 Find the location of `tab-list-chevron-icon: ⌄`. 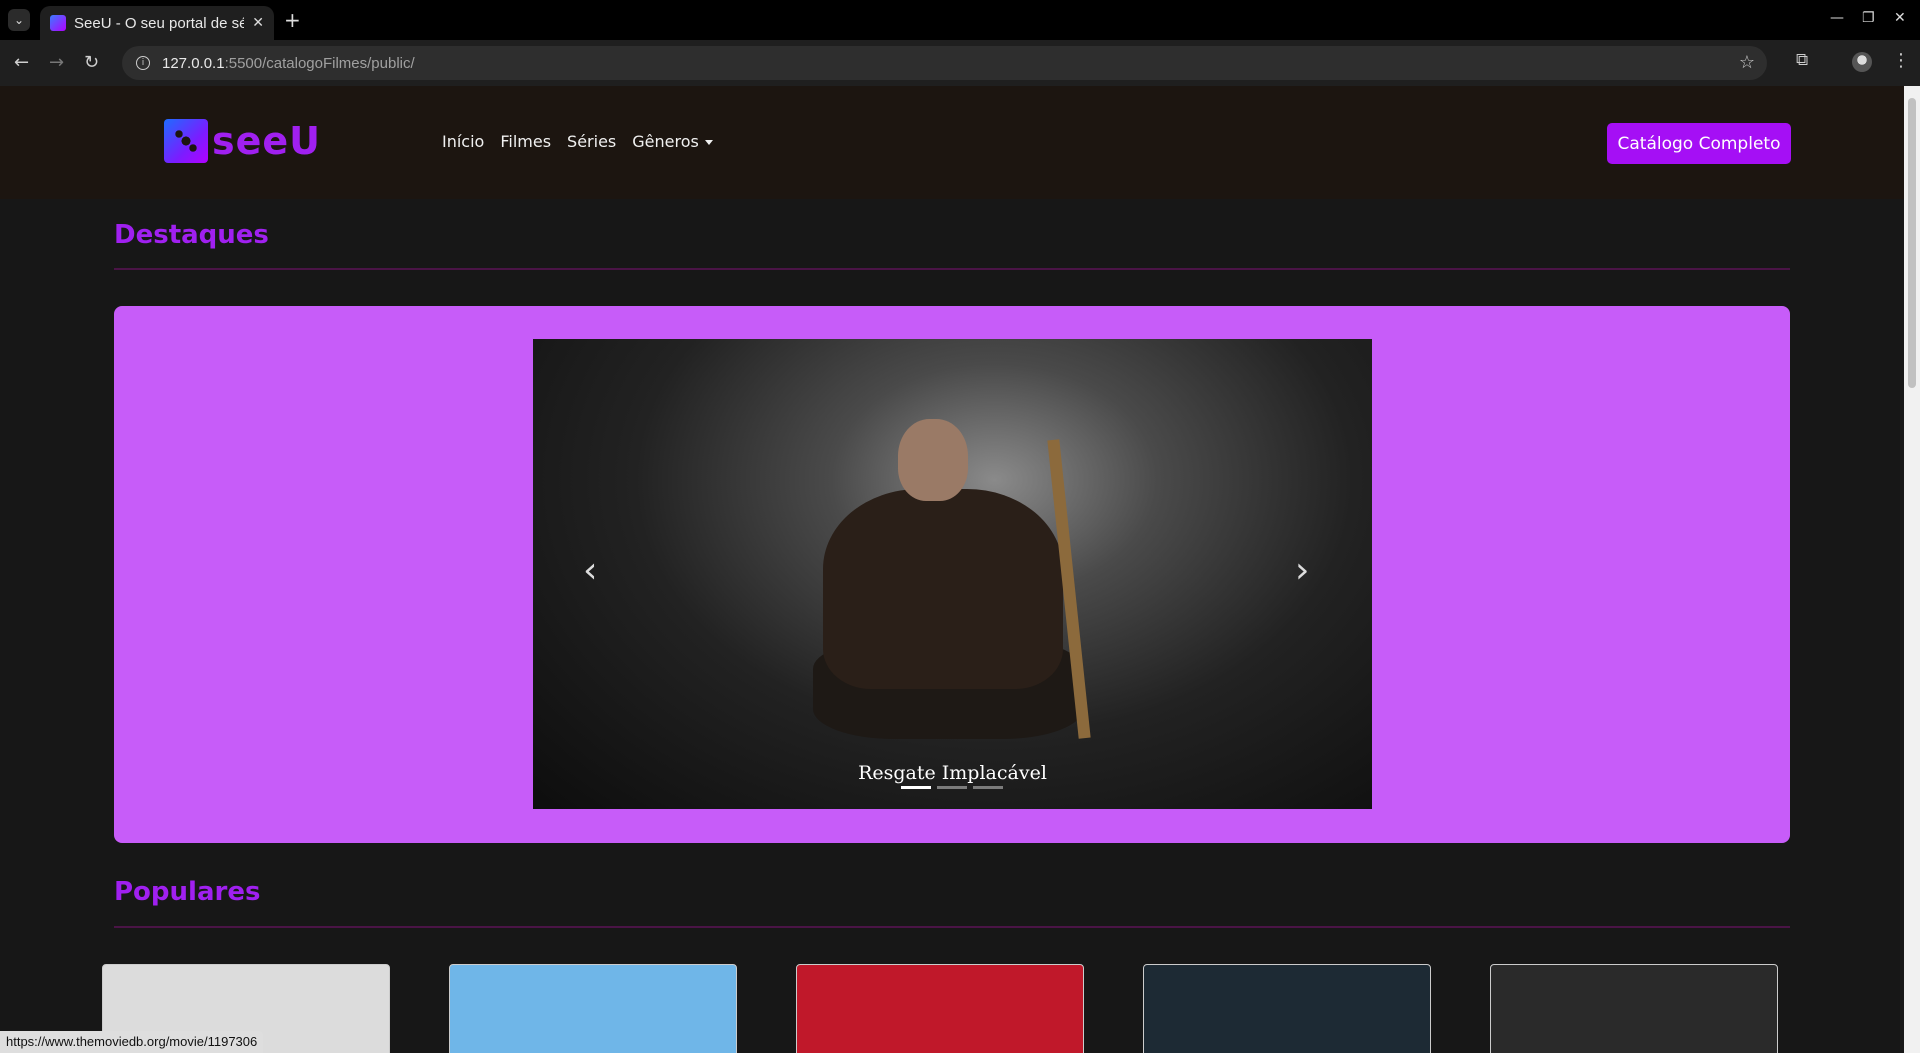

tab-list-chevron-icon: ⌄ is located at coordinates (19, 20).